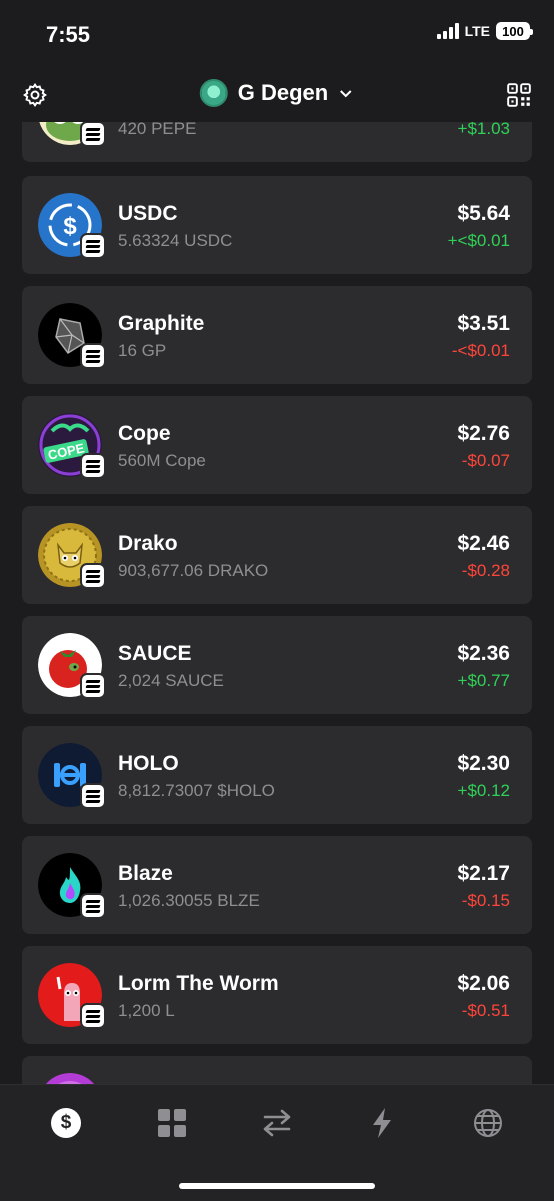  I want to click on dollar-icon: $, so click(66, 1123).